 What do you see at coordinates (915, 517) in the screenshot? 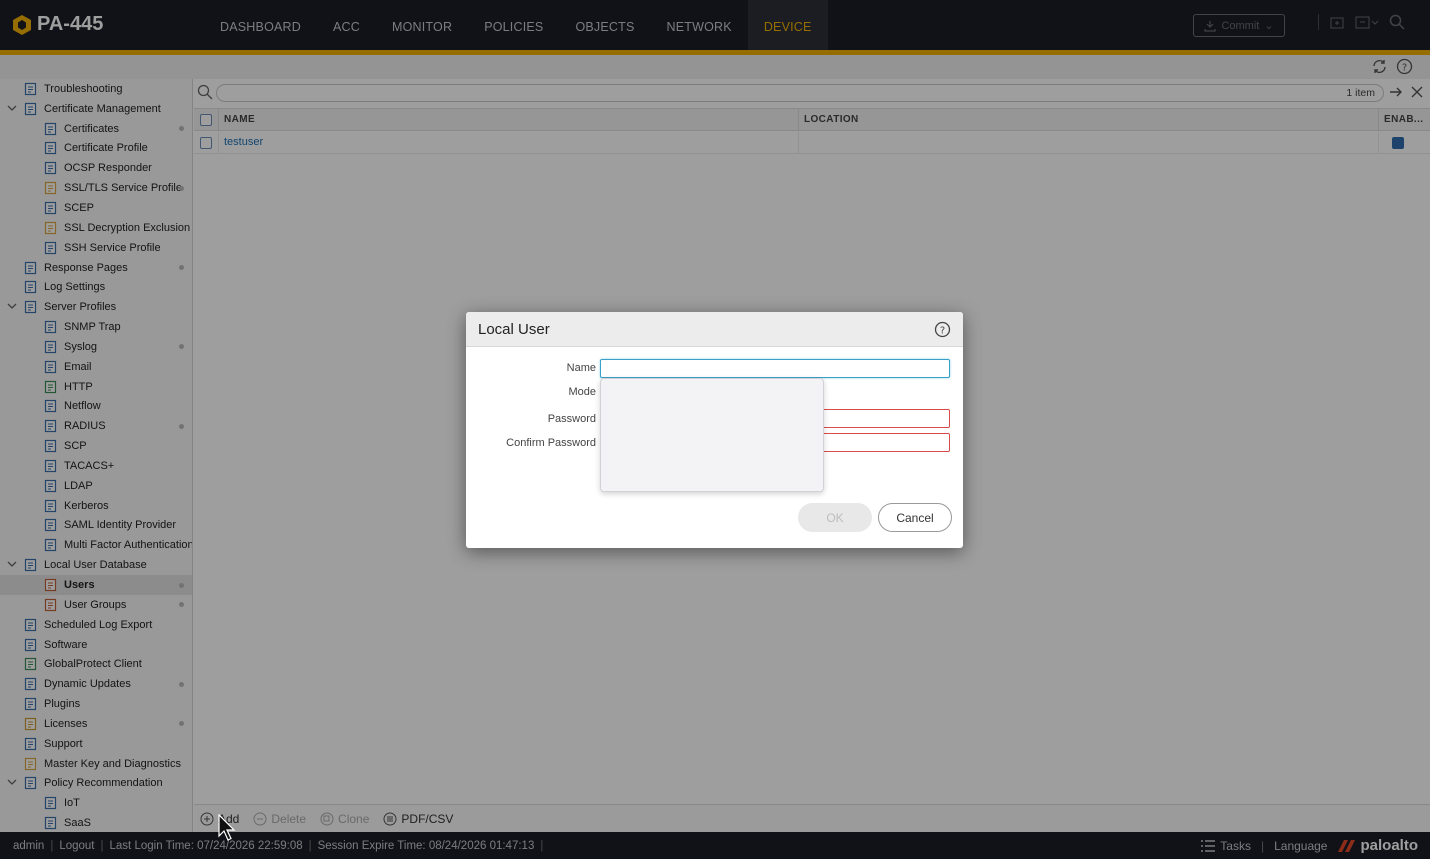
I see `cancel-button: Cancel` at bounding box center [915, 517].